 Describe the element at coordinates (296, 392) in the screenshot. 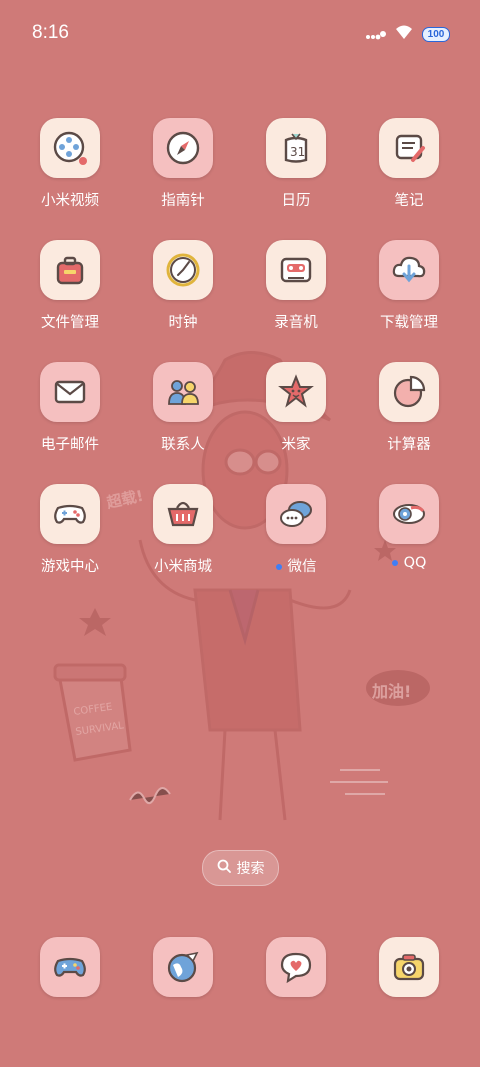

I see `star-face-icon` at that location.